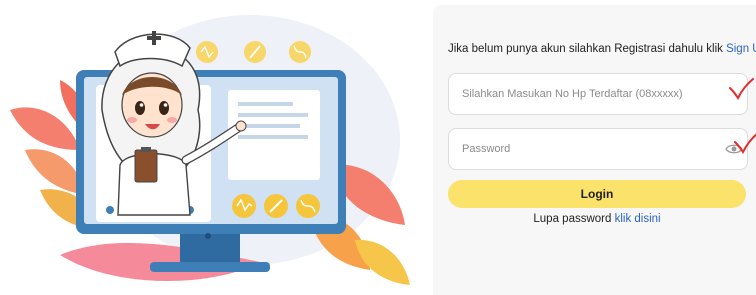 The width and height of the screenshot is (756, 295). I want to click on phone-field-container, so click(598, 94).